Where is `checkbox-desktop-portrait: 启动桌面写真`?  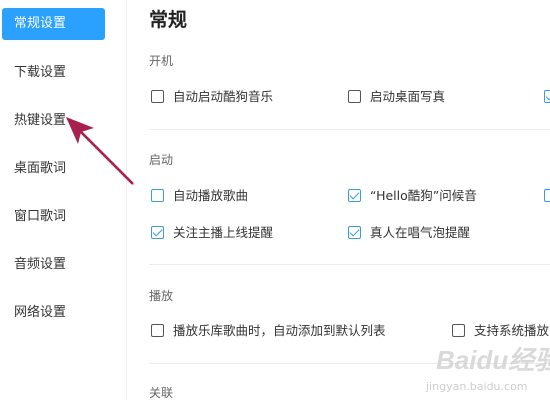
checkbox-desktop-portrait: 启动桌面写真 is located at coordinates (443, 97).